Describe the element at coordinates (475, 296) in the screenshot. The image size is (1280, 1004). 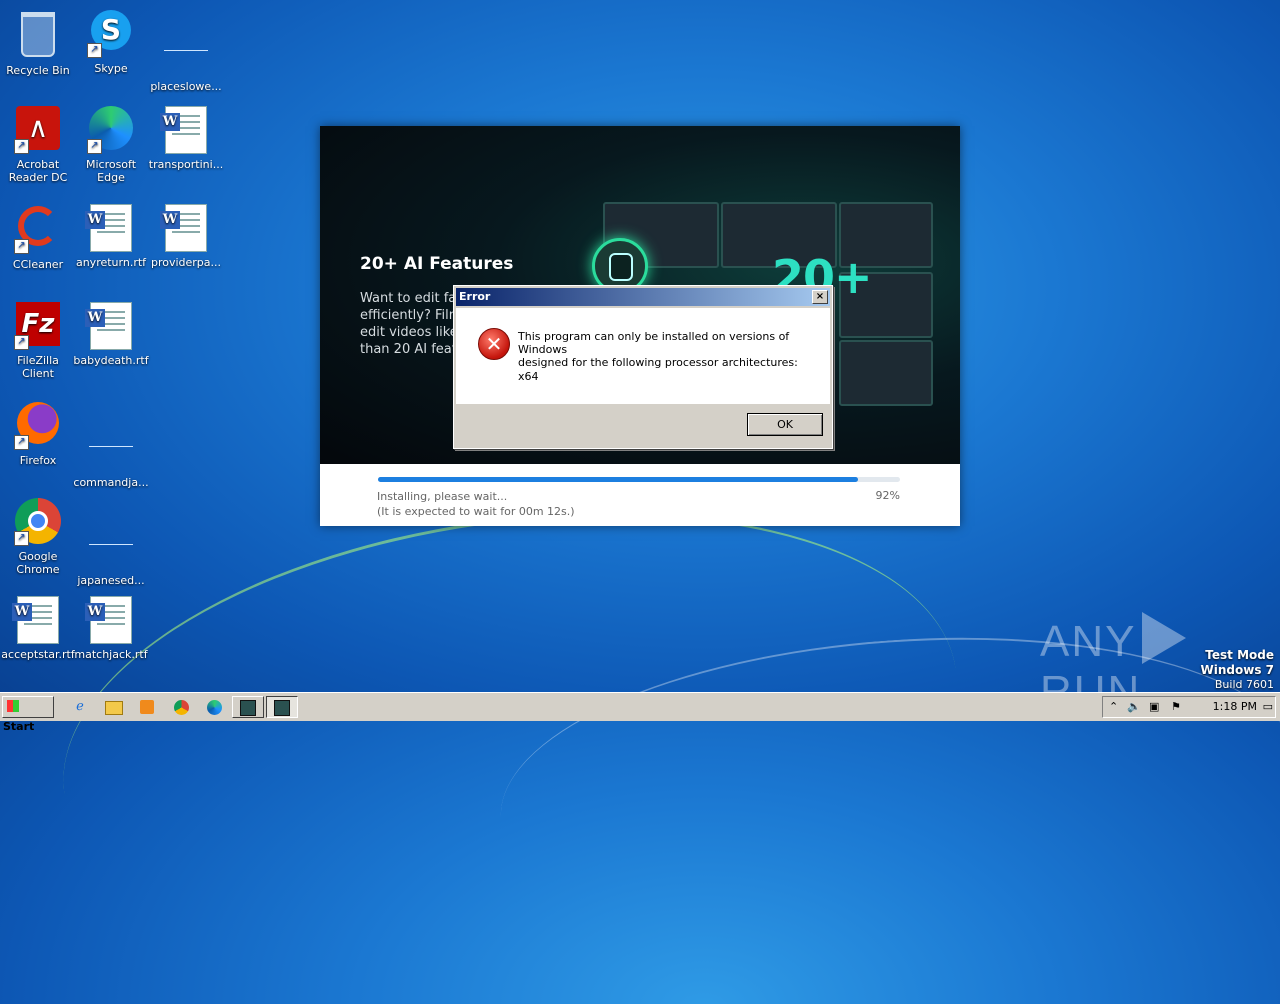
I see `dialog-title: Error` at that location.